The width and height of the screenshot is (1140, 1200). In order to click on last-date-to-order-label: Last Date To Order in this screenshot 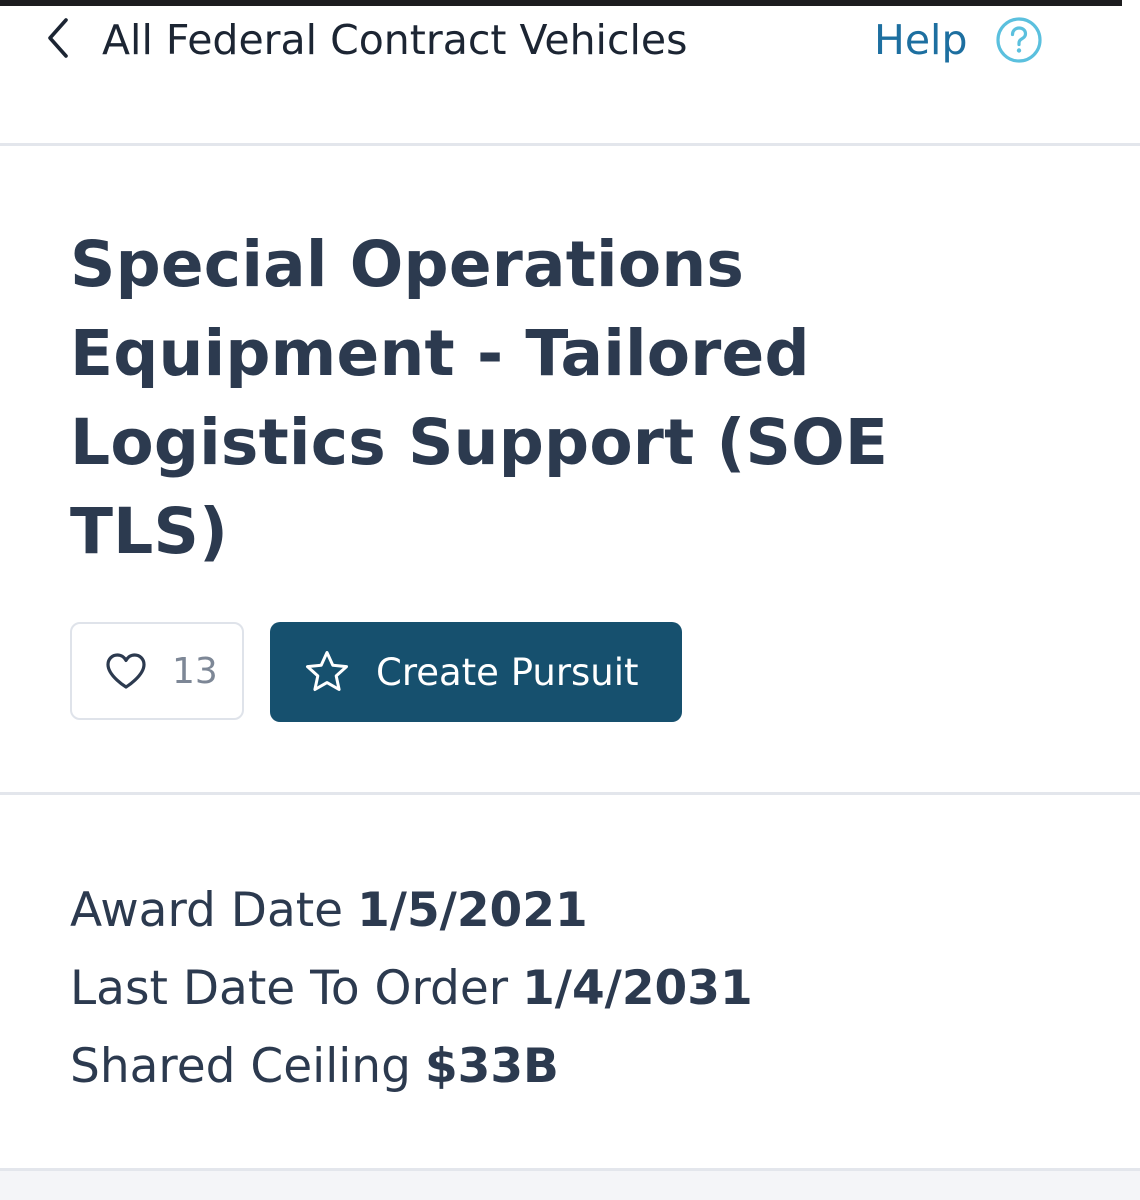, I will do `click(289, 988)`.